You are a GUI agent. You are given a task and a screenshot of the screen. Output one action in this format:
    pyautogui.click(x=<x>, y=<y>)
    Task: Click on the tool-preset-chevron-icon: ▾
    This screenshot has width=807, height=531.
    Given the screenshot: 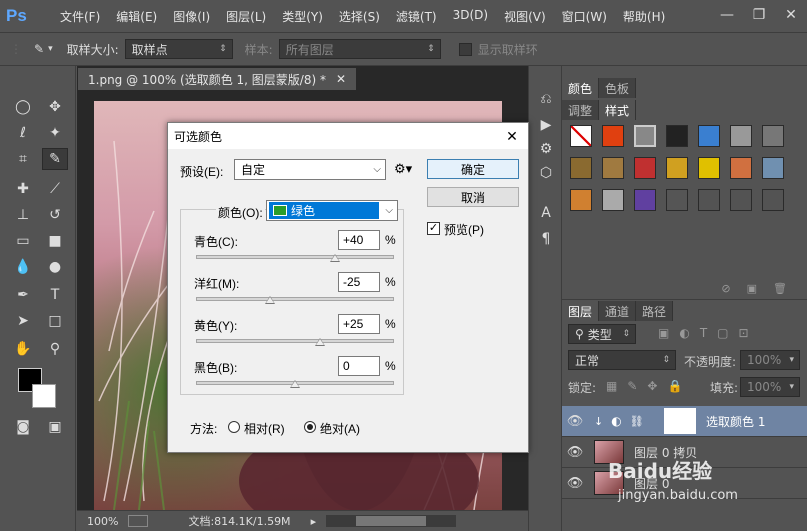 What is the action you would take?
    pyautogui.click(x=50, y=49)
    